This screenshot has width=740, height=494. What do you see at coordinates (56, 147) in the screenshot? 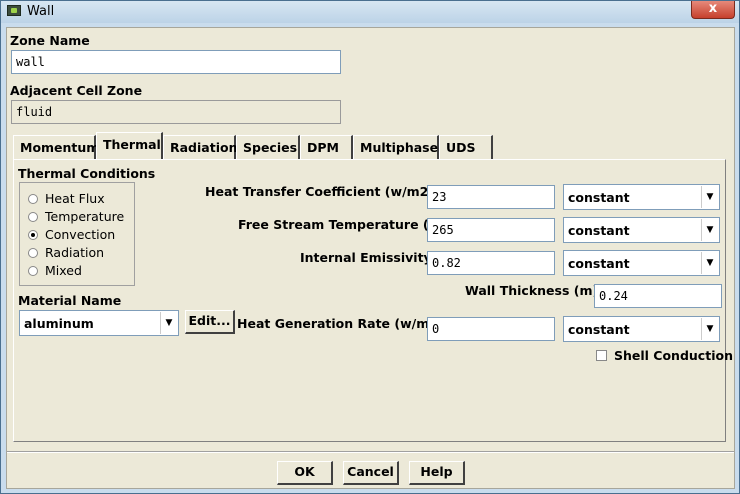
I see `tab-momentum: Momentum` at bounding box center [56, 147].